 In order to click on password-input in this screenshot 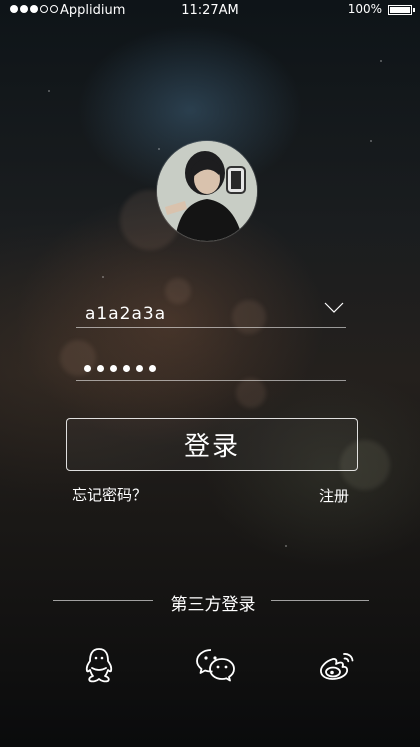, I will do `click(120, 368)`.